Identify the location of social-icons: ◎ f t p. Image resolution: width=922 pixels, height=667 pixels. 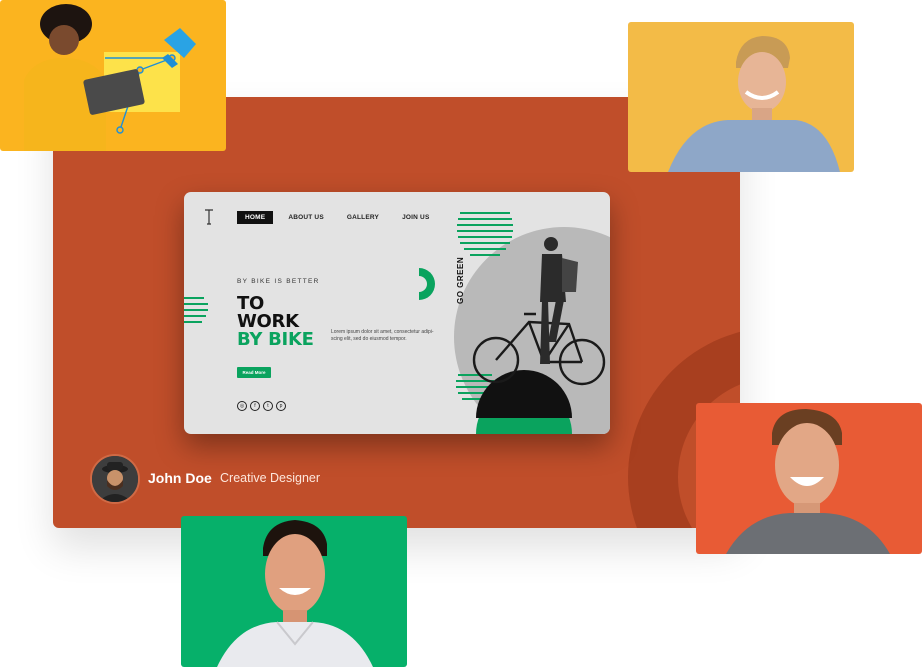
(261, 406).